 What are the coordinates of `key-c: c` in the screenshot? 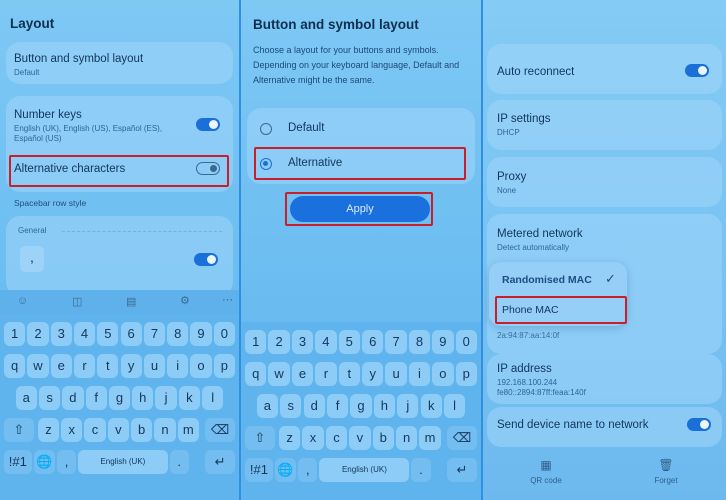 It's located at (336, 438).